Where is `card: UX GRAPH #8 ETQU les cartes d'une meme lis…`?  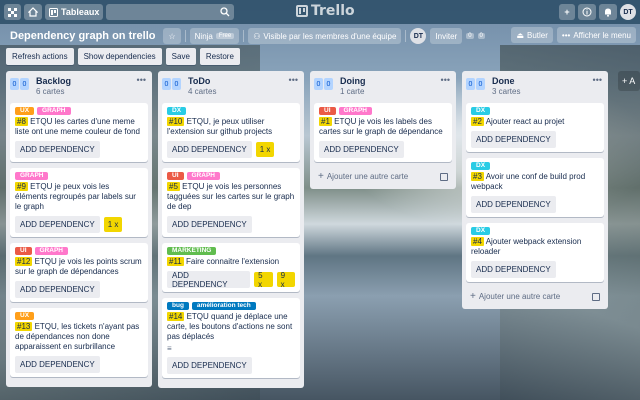
card: UX GRAPH #8 ETQU les cartes d'une meme lis… is located at coordinates (79, 132).